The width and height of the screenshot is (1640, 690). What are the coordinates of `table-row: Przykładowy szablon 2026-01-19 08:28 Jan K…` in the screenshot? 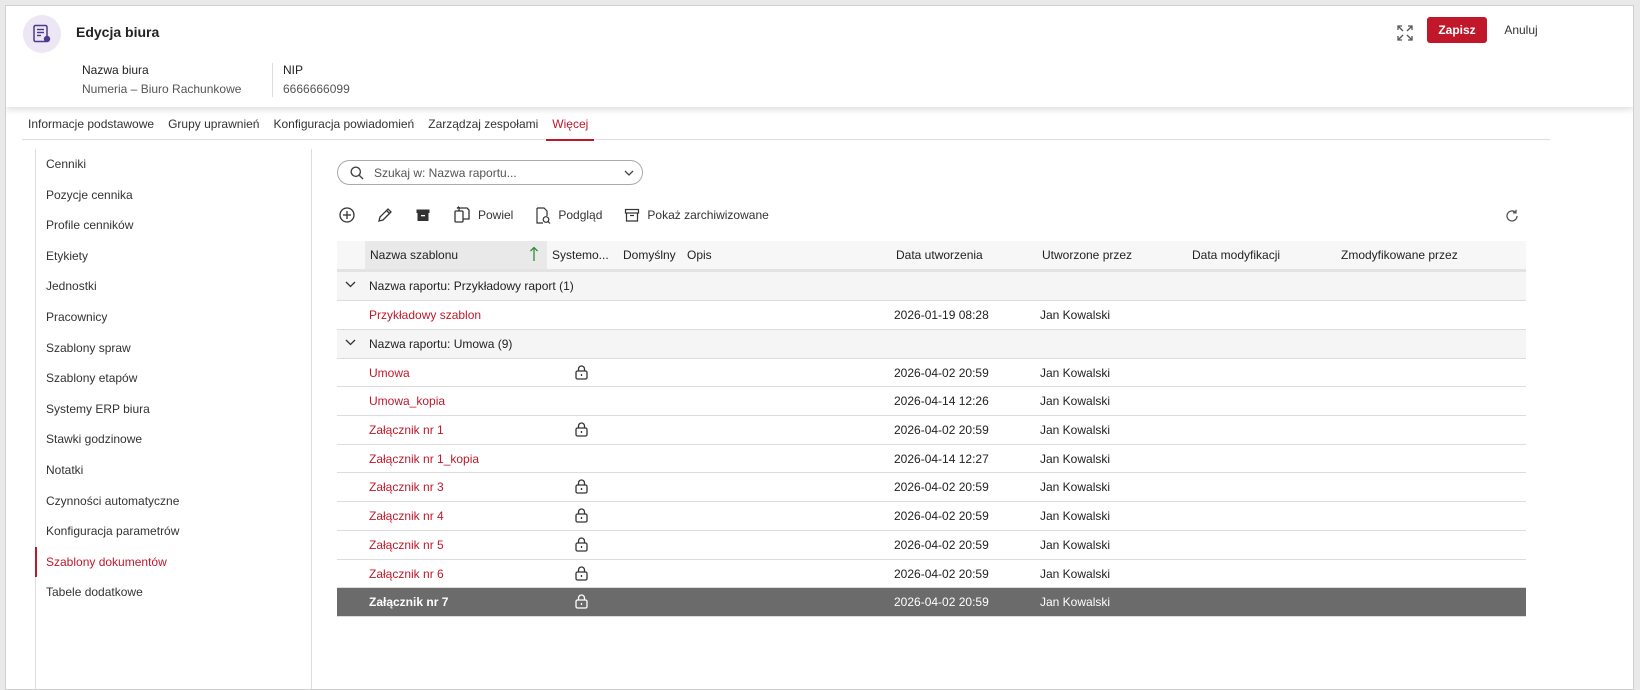 It's located at (931, 315).